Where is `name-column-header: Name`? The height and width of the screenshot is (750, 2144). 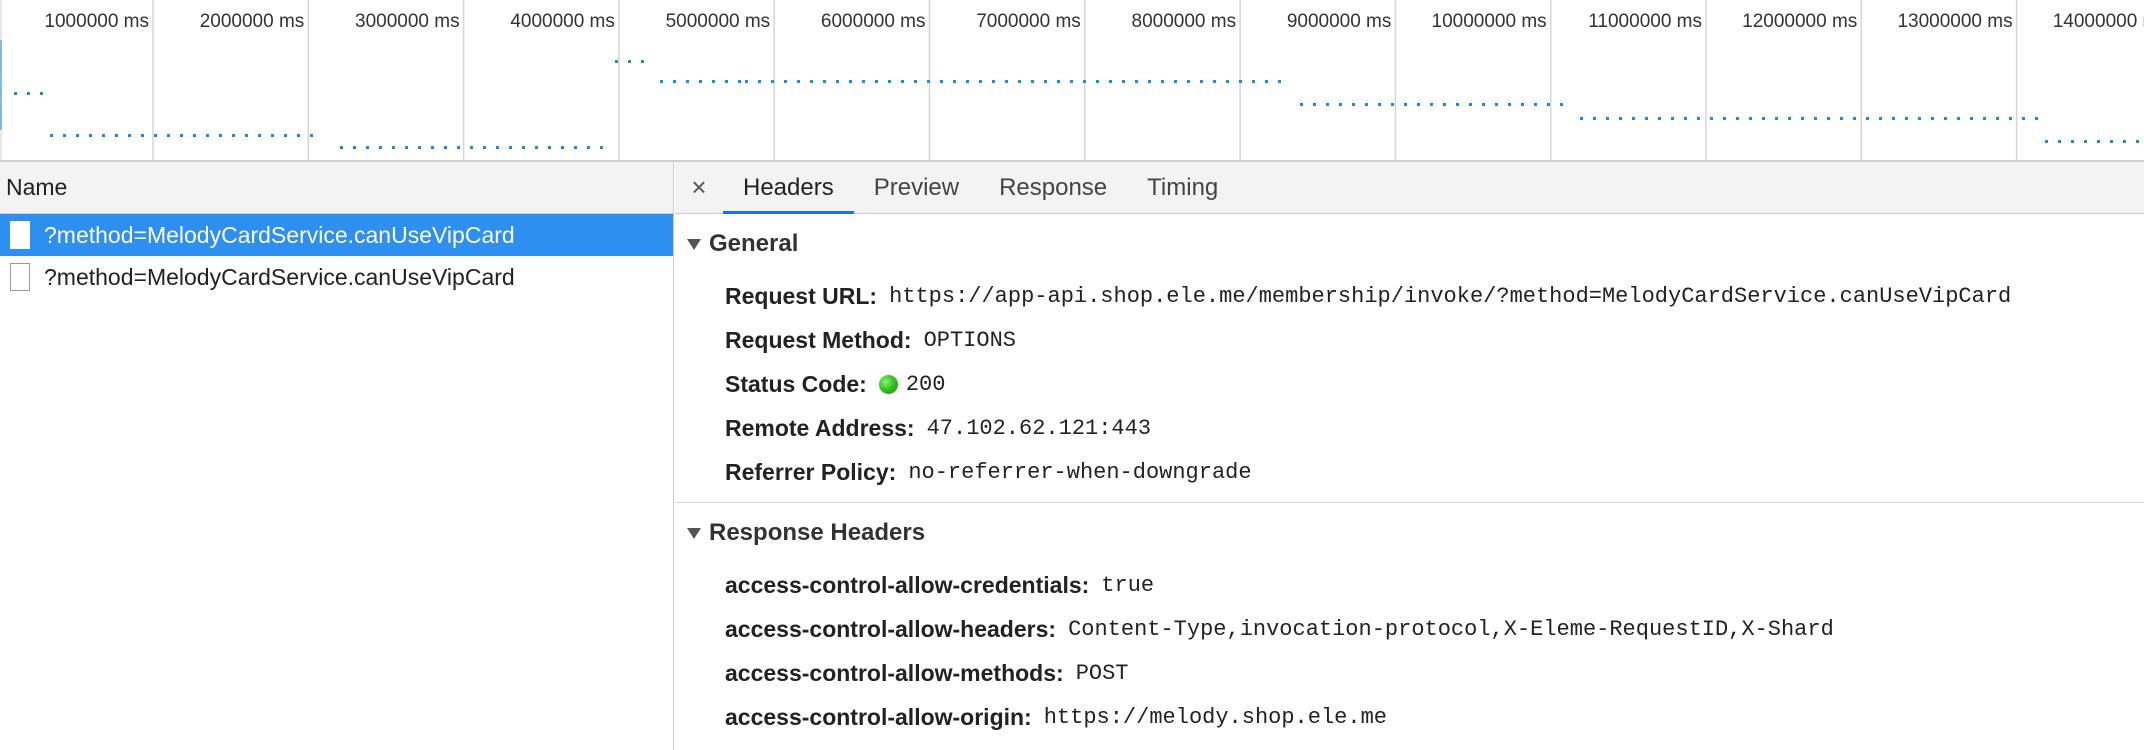
name-column-header: Name is located at coordinates (337, 188).